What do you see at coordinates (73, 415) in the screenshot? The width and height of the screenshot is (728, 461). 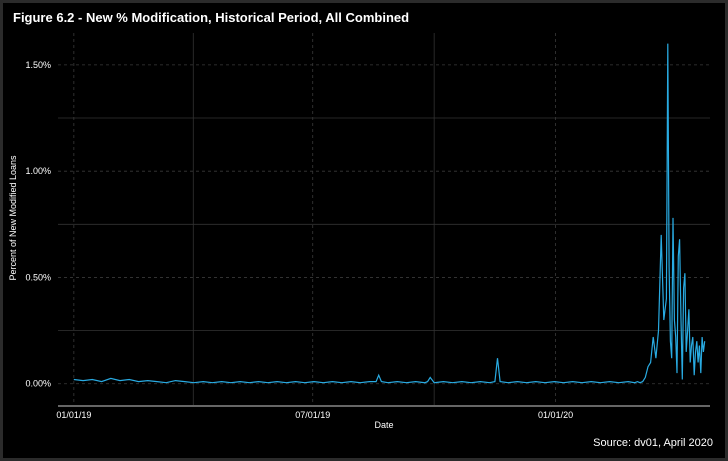 I see `x-tick-label: 01/01/19` at bounding box center [73, 415].